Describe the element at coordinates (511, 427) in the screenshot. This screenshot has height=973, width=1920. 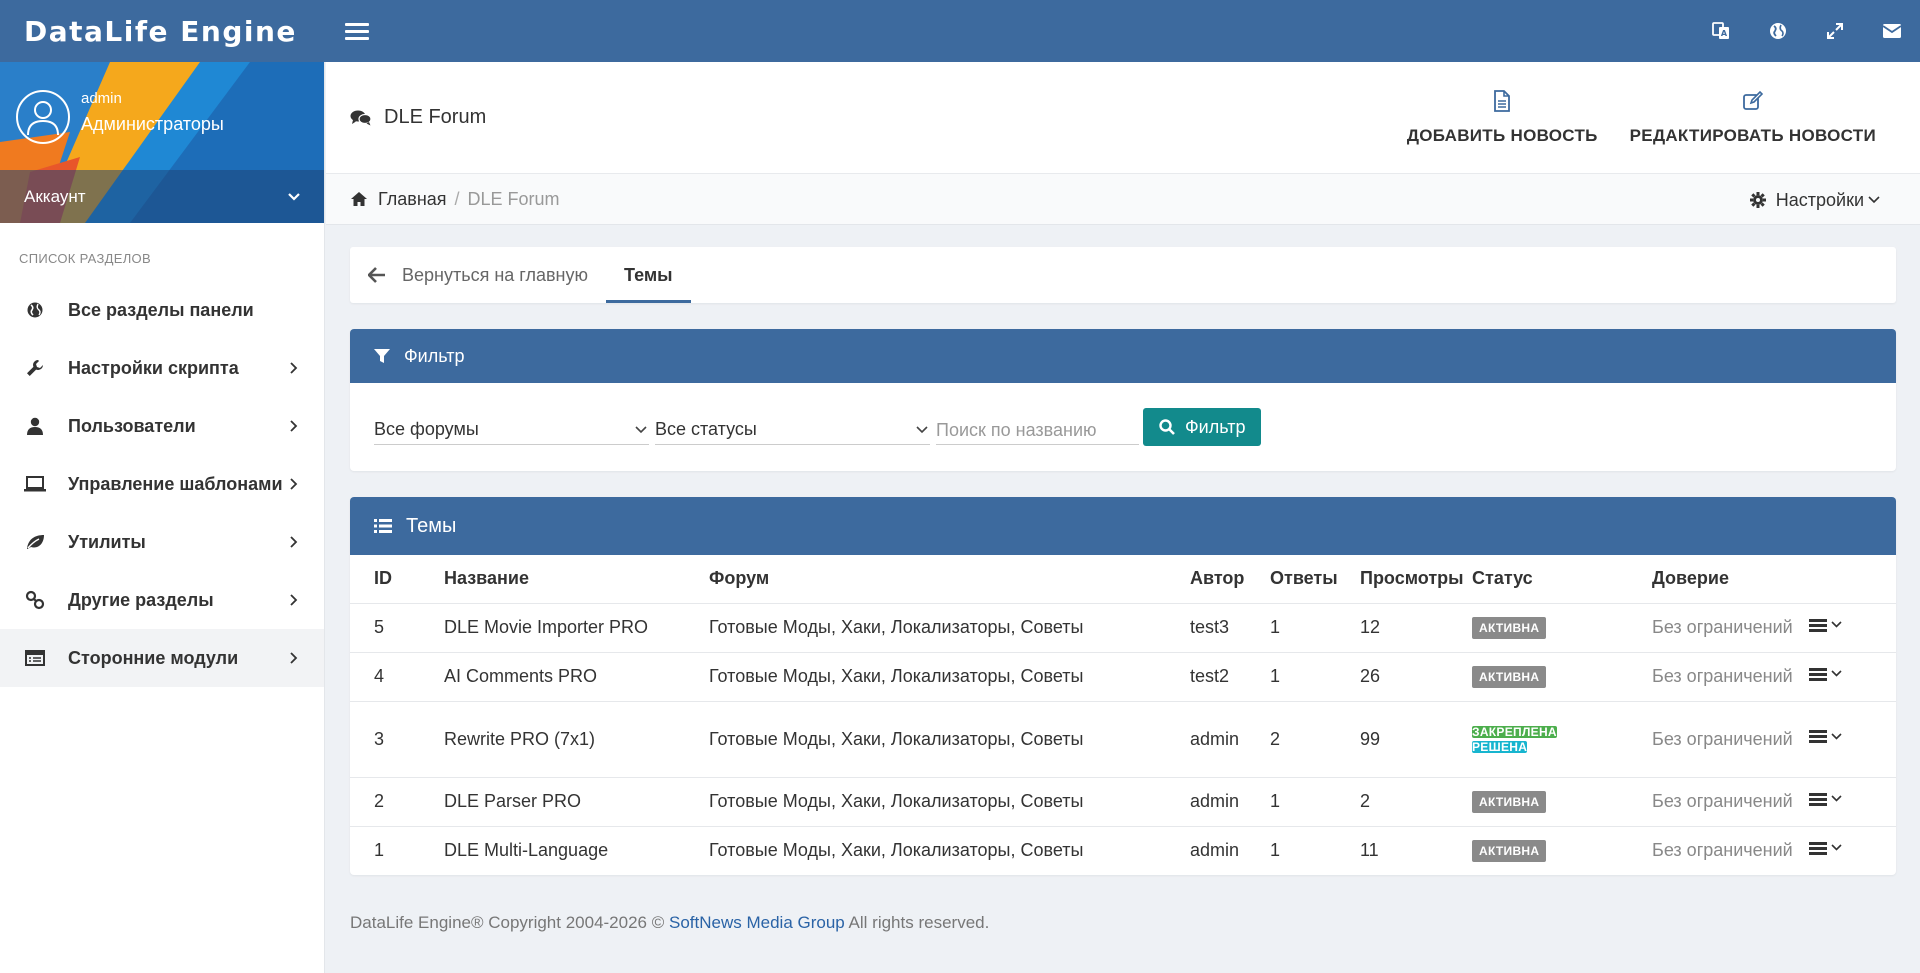
I see `forum-select: Все форумы` at that location.